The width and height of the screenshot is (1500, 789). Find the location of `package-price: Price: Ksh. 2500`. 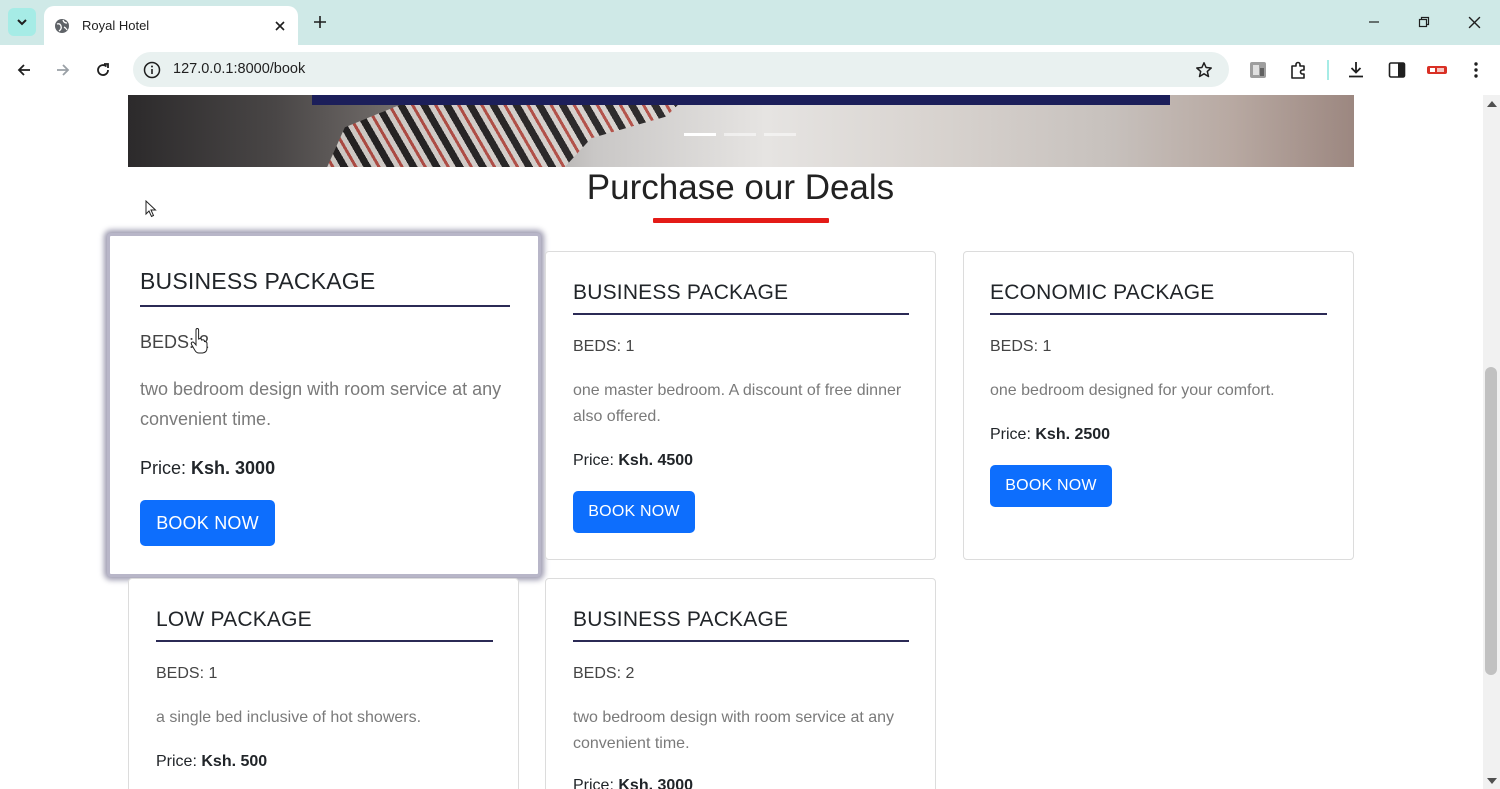

package-price: Price: Ksh. 2500 is located at coordinates (1050, 435).